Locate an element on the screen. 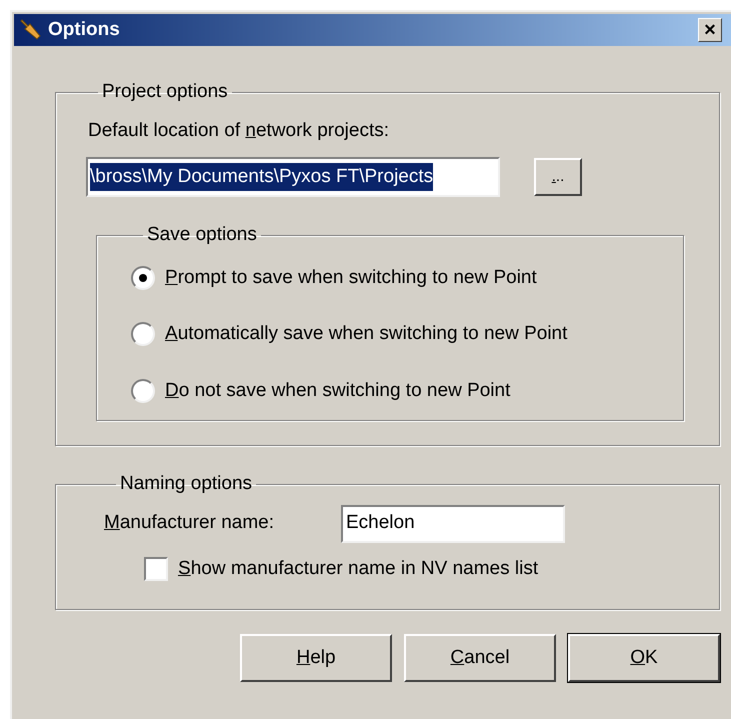 This screenshot has height=719, width=731. dialog-button: OK is located at coordinates (644, 658).